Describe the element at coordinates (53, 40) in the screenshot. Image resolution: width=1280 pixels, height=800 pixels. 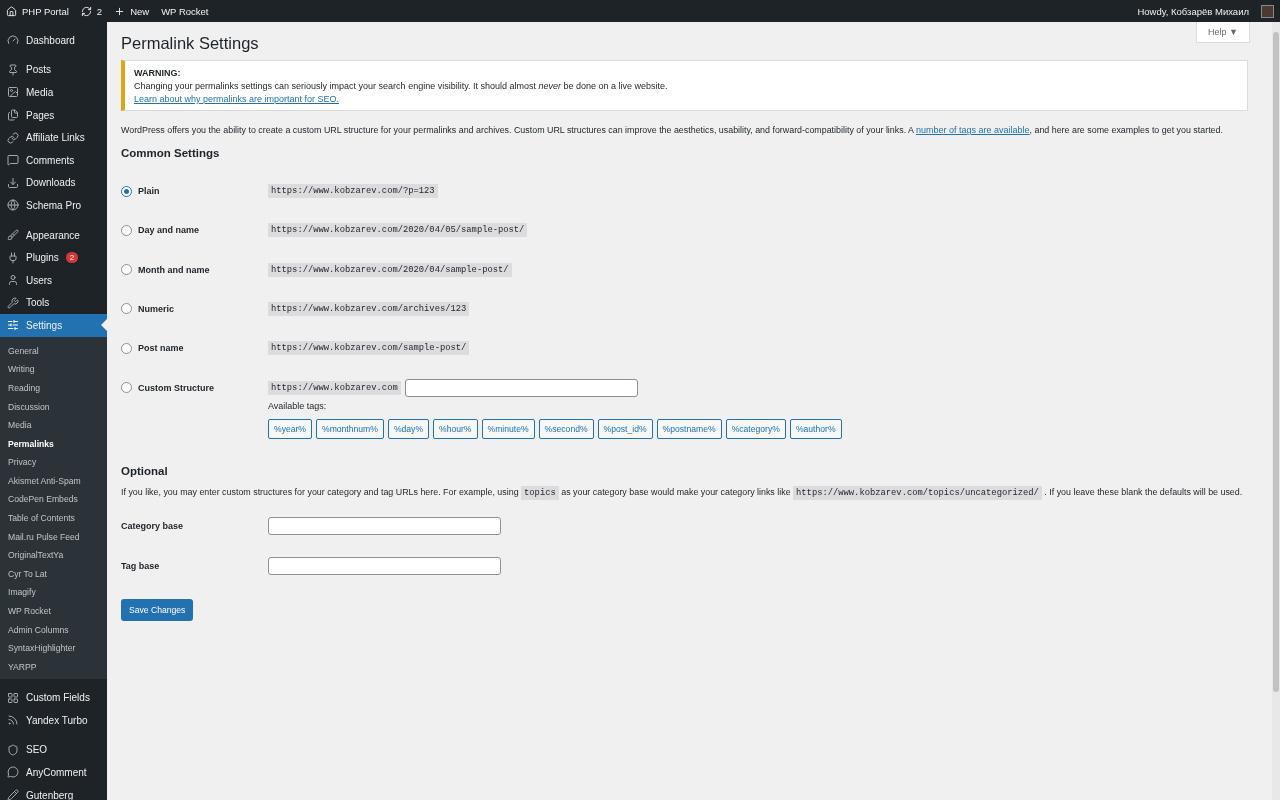
I see `menu-item: Dashboard` at that location.